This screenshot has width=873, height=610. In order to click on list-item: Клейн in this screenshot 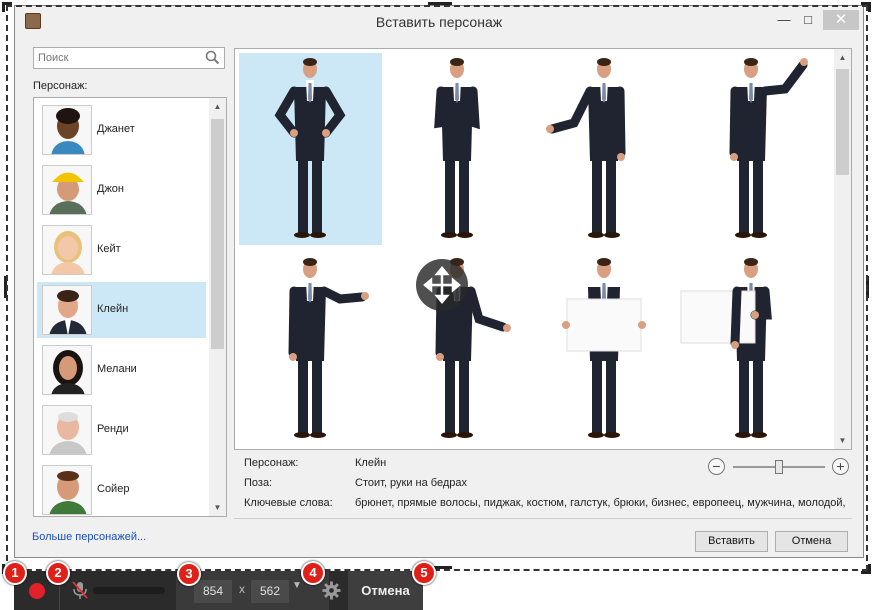, I will do `click(121, 310)`.